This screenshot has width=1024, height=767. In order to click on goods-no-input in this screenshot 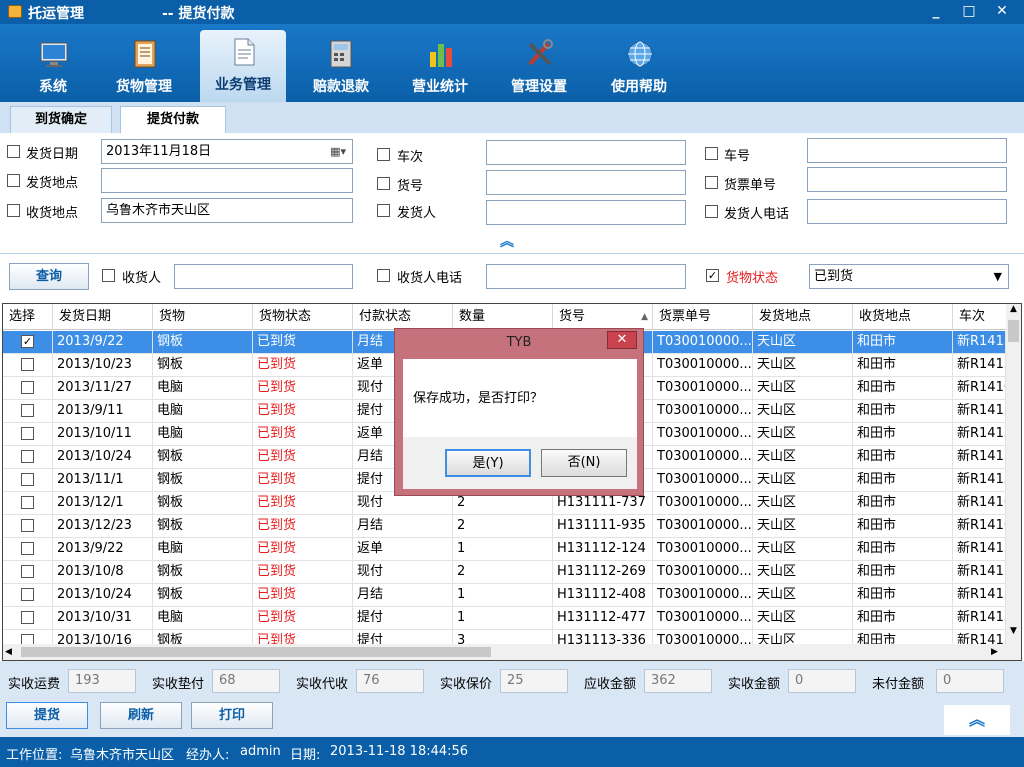, I will do `click(586, 182)`.